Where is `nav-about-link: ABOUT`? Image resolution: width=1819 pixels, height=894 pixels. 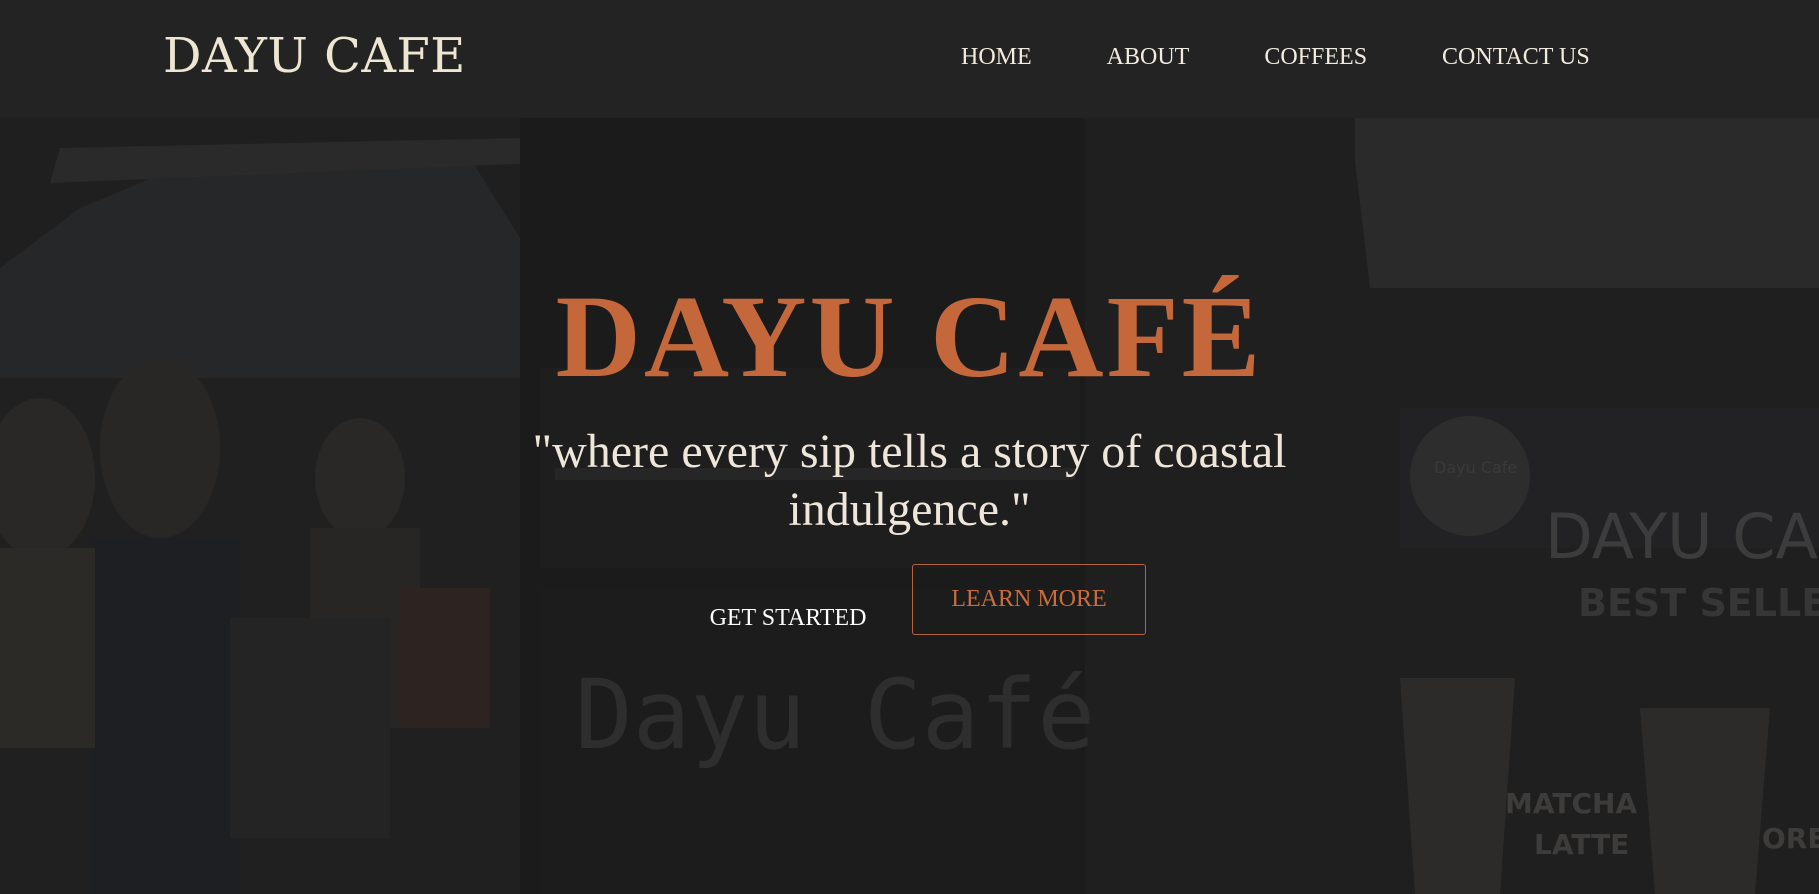 nav-about-link: ABOUT is located at coordinates (1148, 57).